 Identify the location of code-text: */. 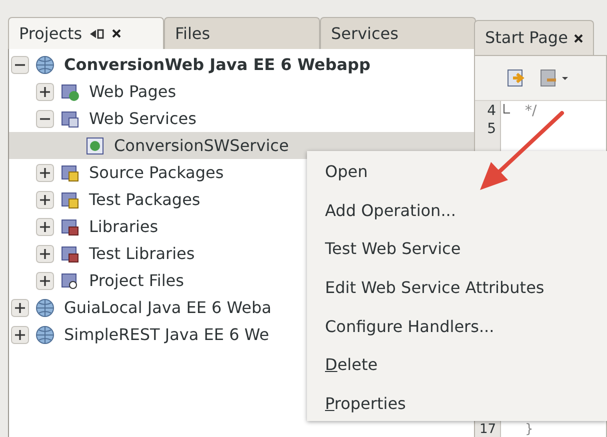
(531, 110).